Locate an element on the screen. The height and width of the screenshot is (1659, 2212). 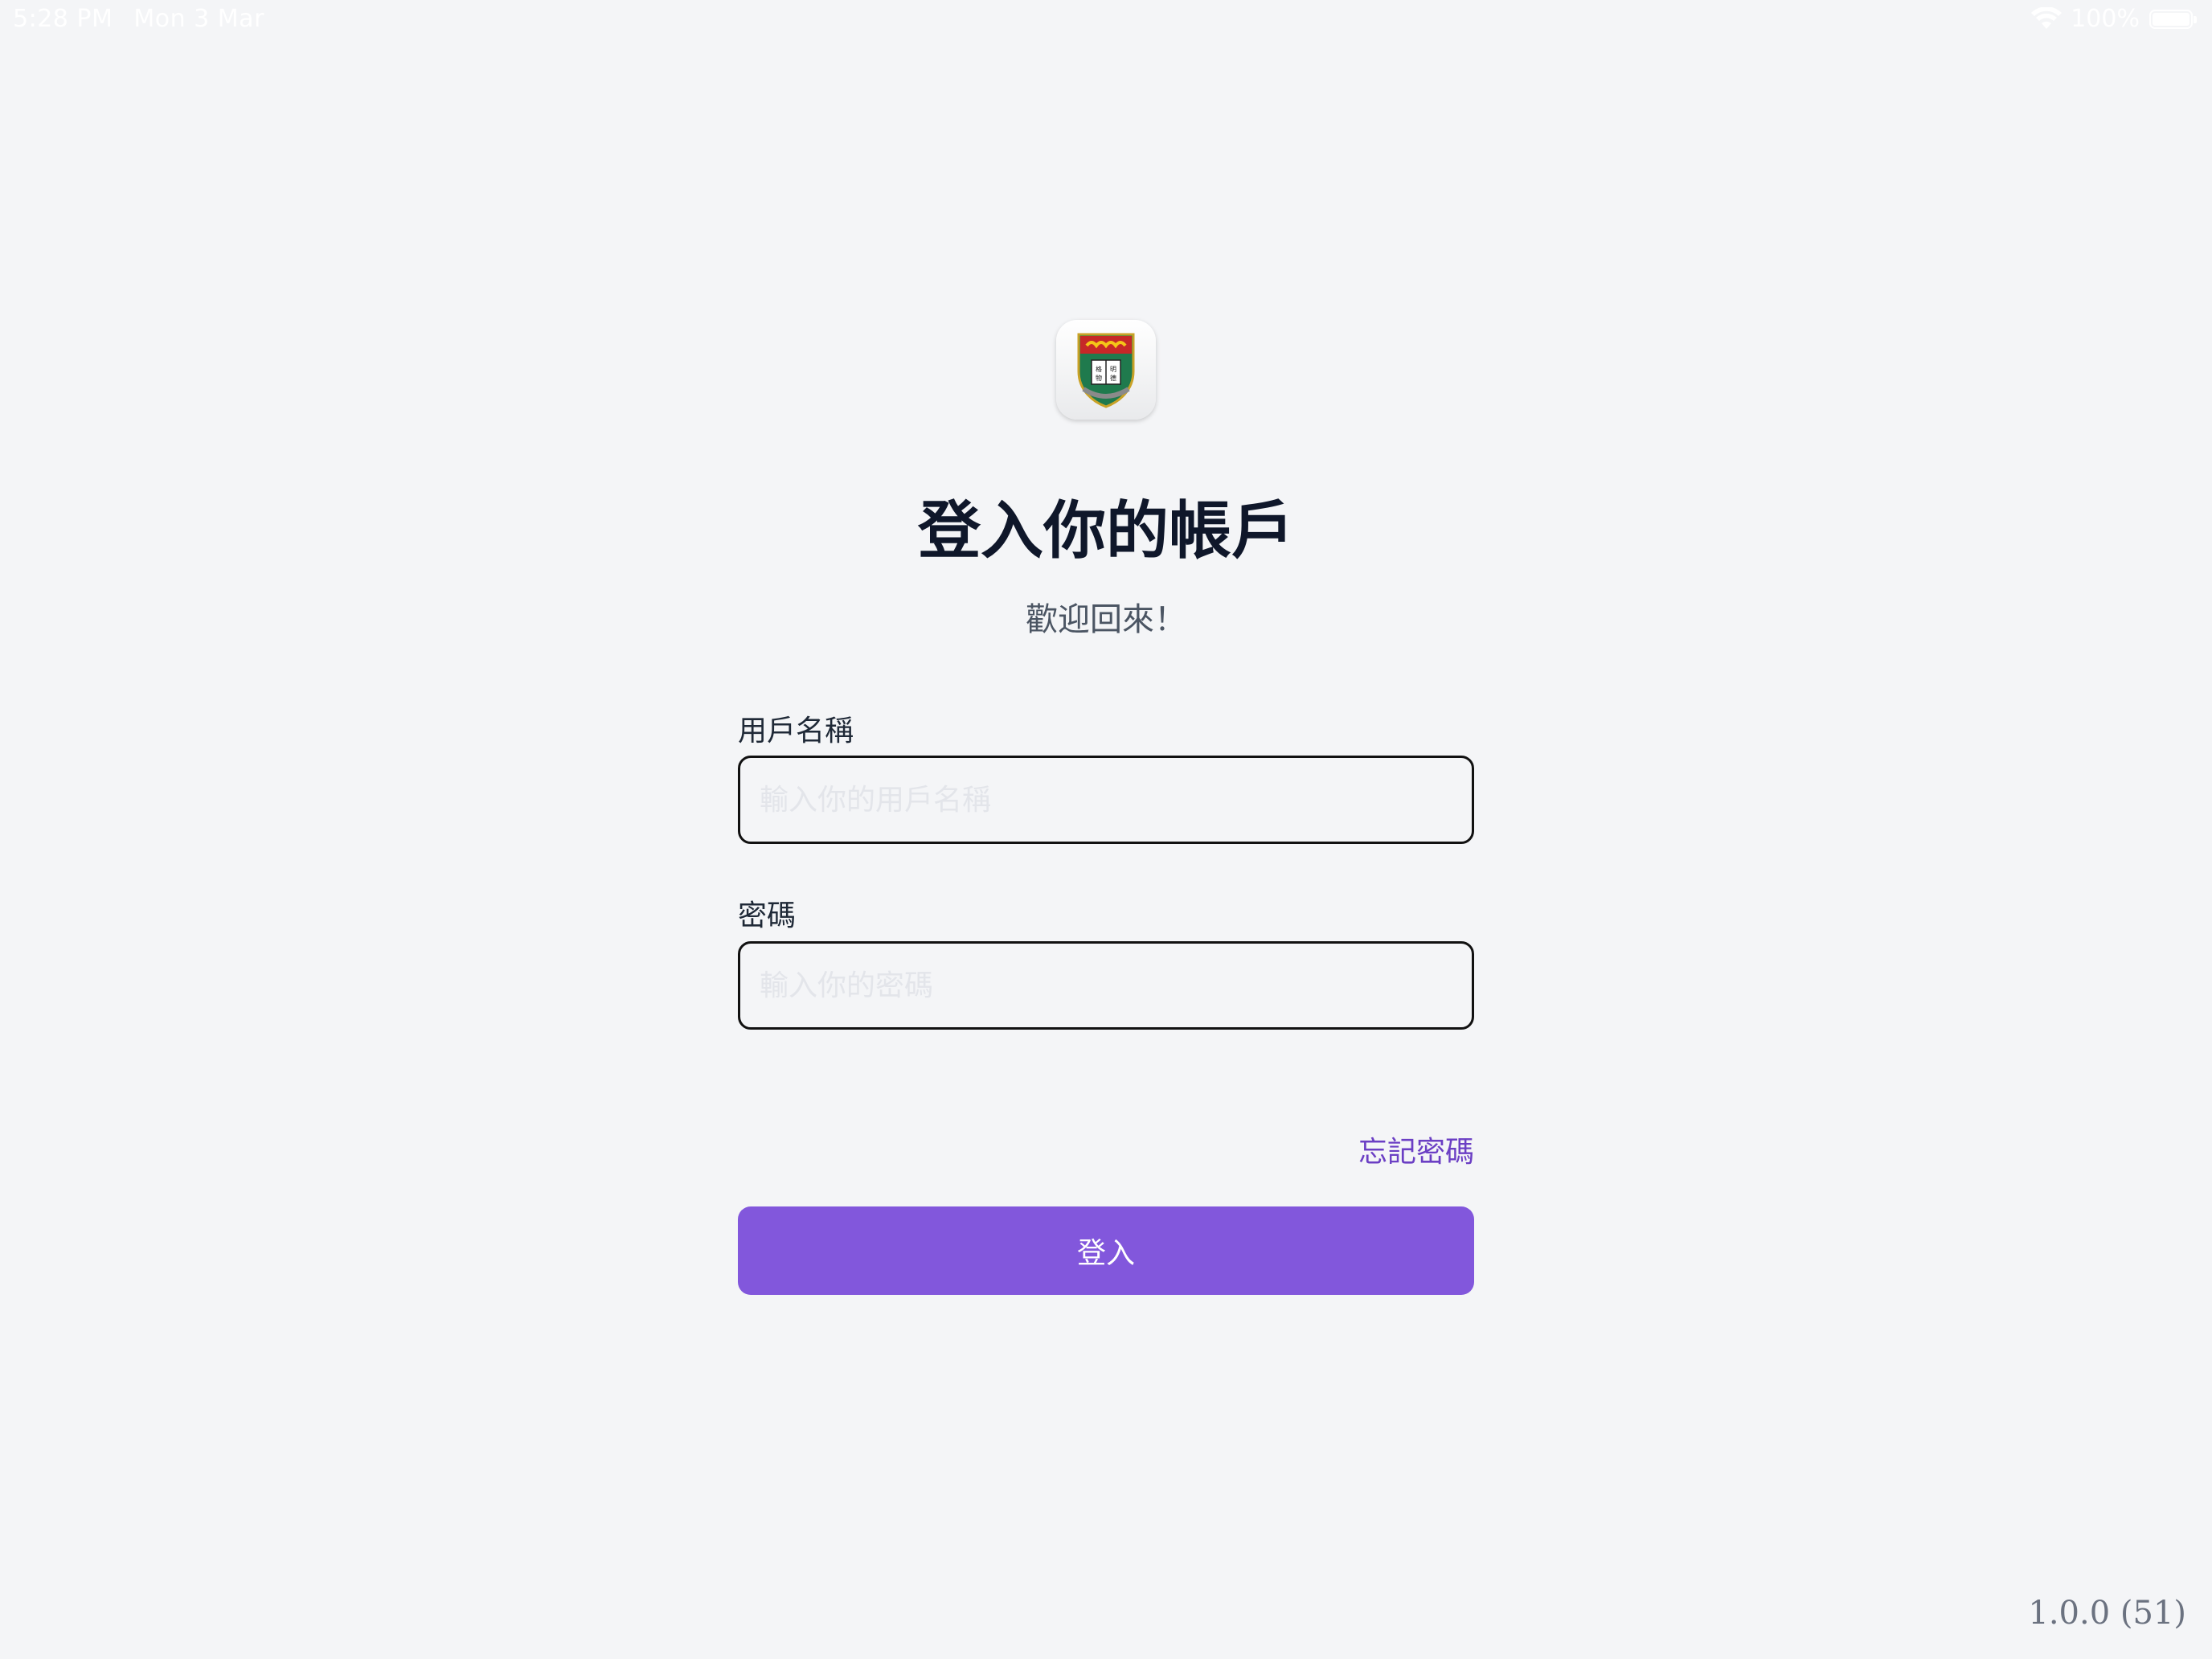
app-version: 1.0.0 (51) is located at coordinates (2107, 1613).